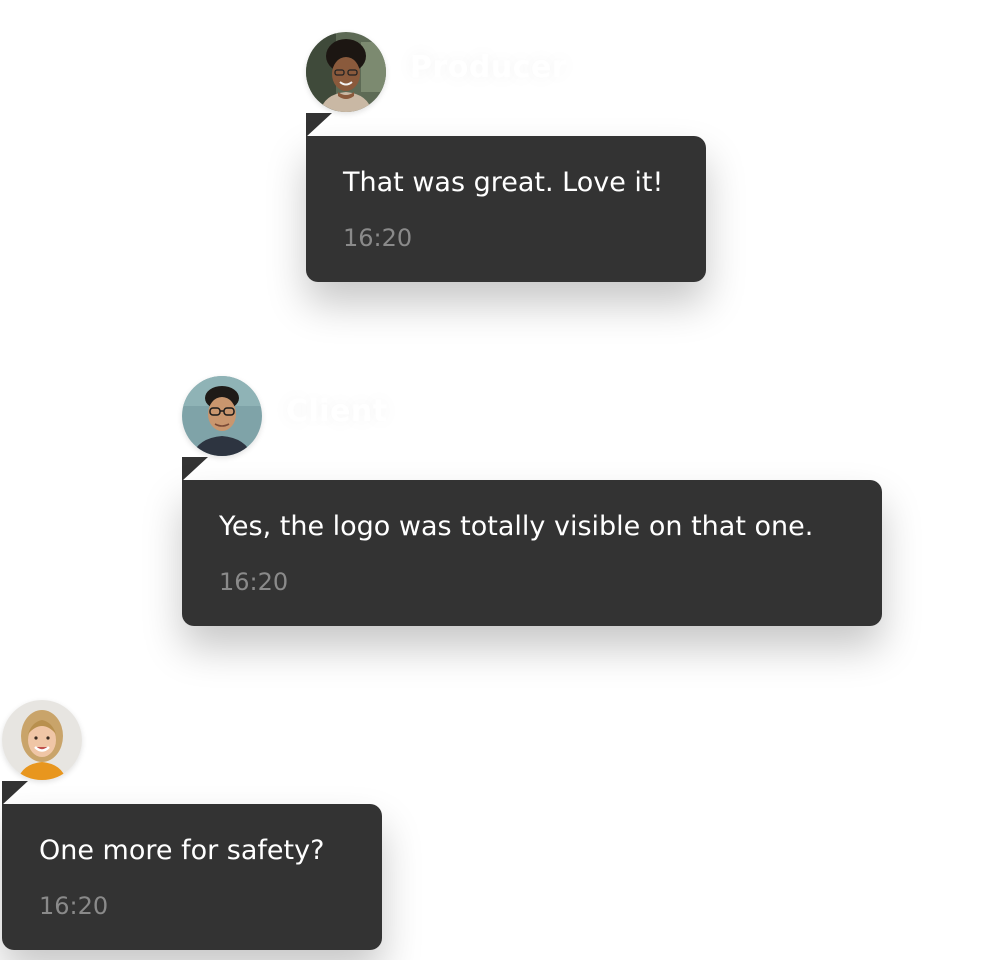  I want to click on message-bubble: One more for safety? 16:20, so click(192, 877).